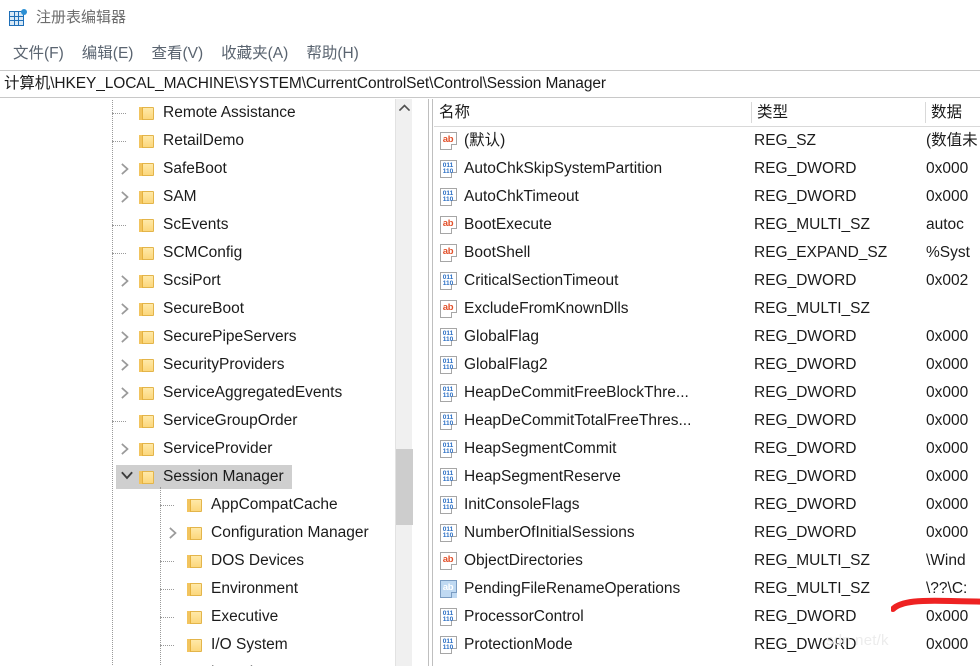 The height and width of the screenshot is (666, 980). Describe the element at coordinates (205, 477) in the screenshot. I see `tree-node-session-manager: Session Manager` at that location.